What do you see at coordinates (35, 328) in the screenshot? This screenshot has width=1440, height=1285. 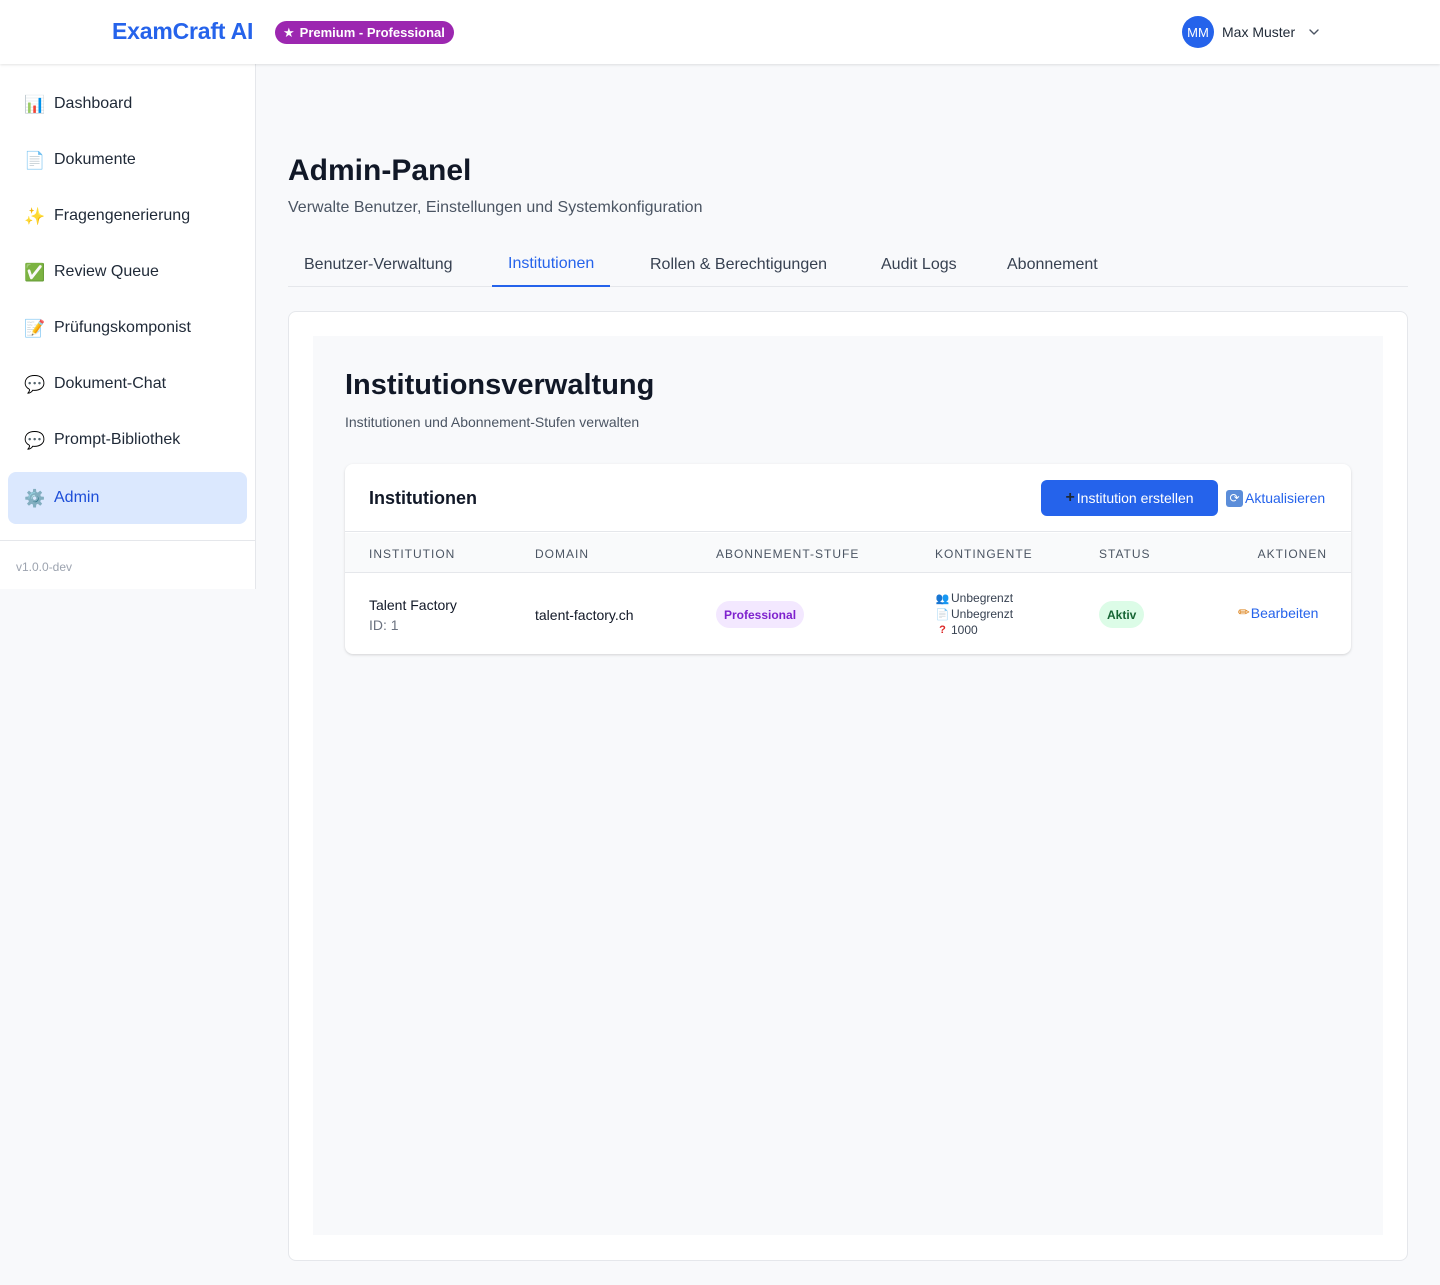 I see `memo-icon: 📝` at bounding box center [35, 328].